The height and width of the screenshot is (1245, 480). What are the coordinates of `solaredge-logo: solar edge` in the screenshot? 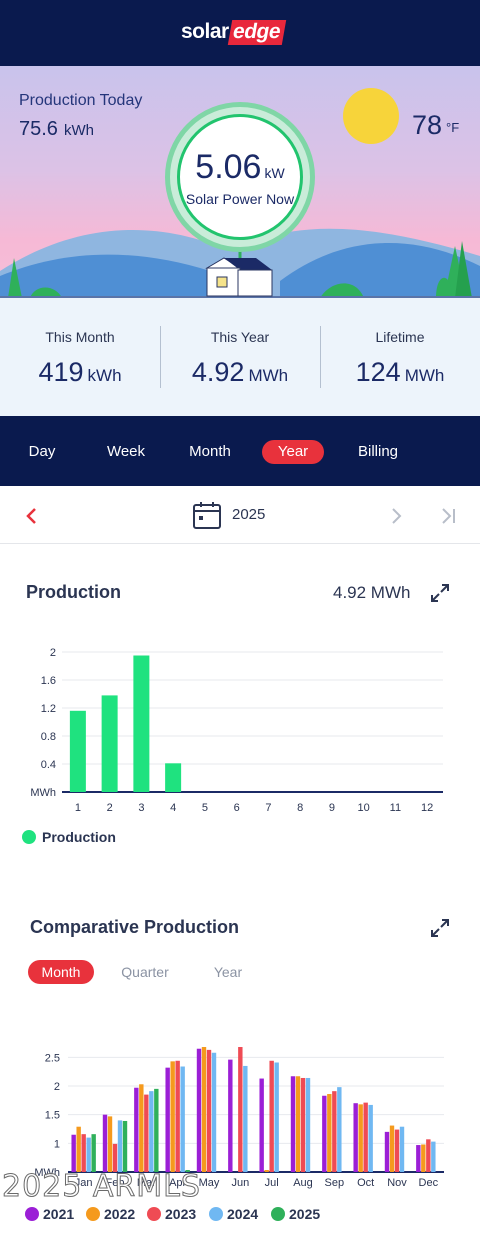 It's located at (233, 32).